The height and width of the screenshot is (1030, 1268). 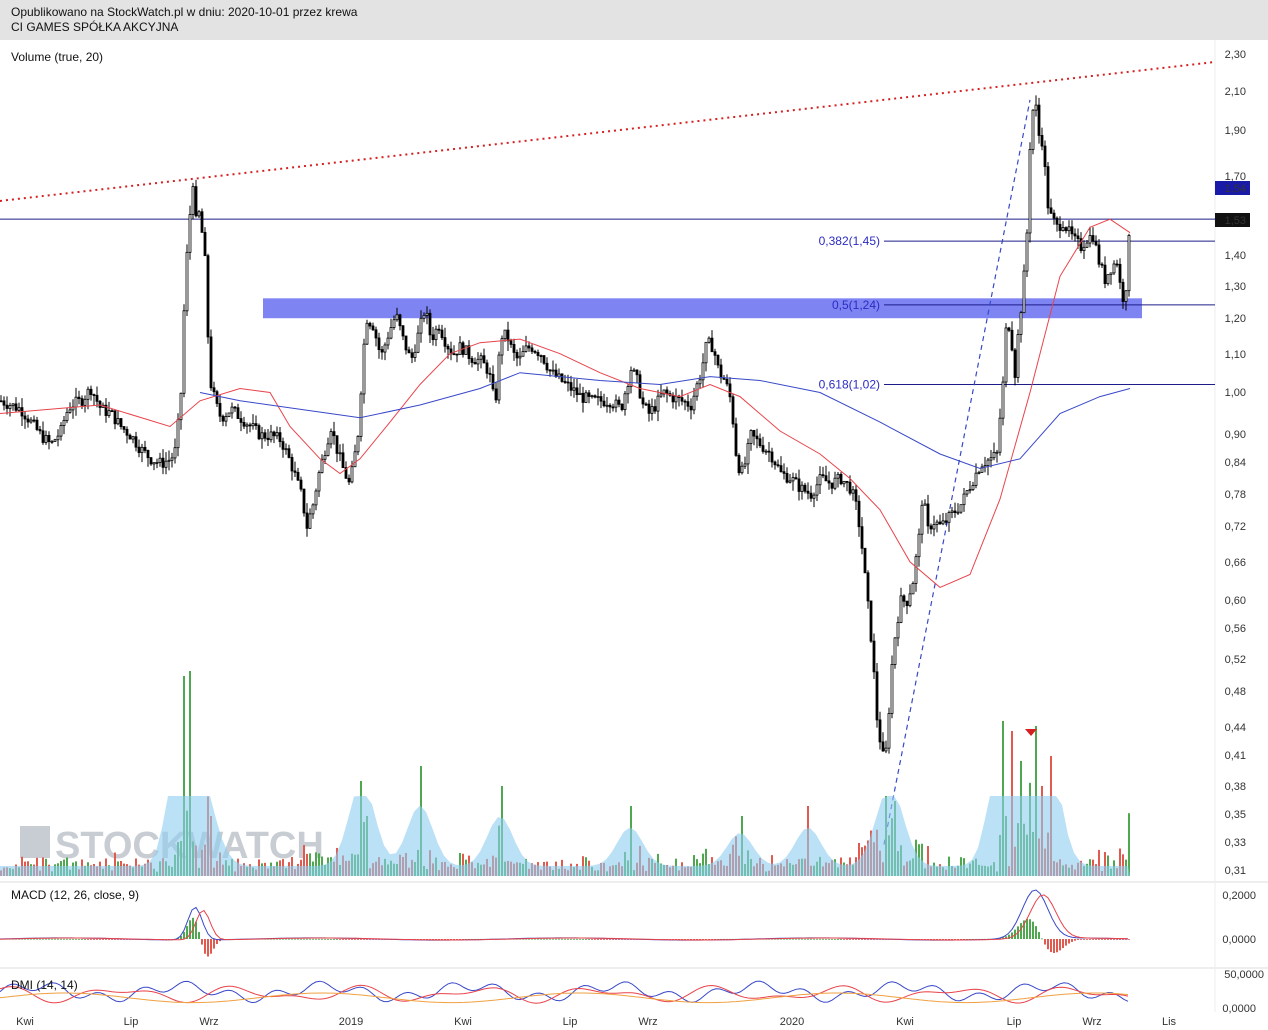 What do you see at coordinates (1235, 92) in the screenshot?
I see `y-tick-label: 2,10` at bounding box center [1235, 92].